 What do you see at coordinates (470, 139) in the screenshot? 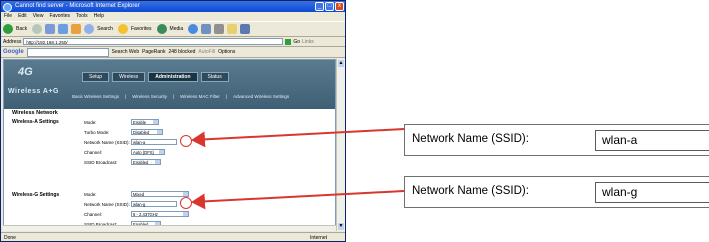
I see `callout-ssid-a-label: Network Name (SSID):` at bounding box center [470, 139].